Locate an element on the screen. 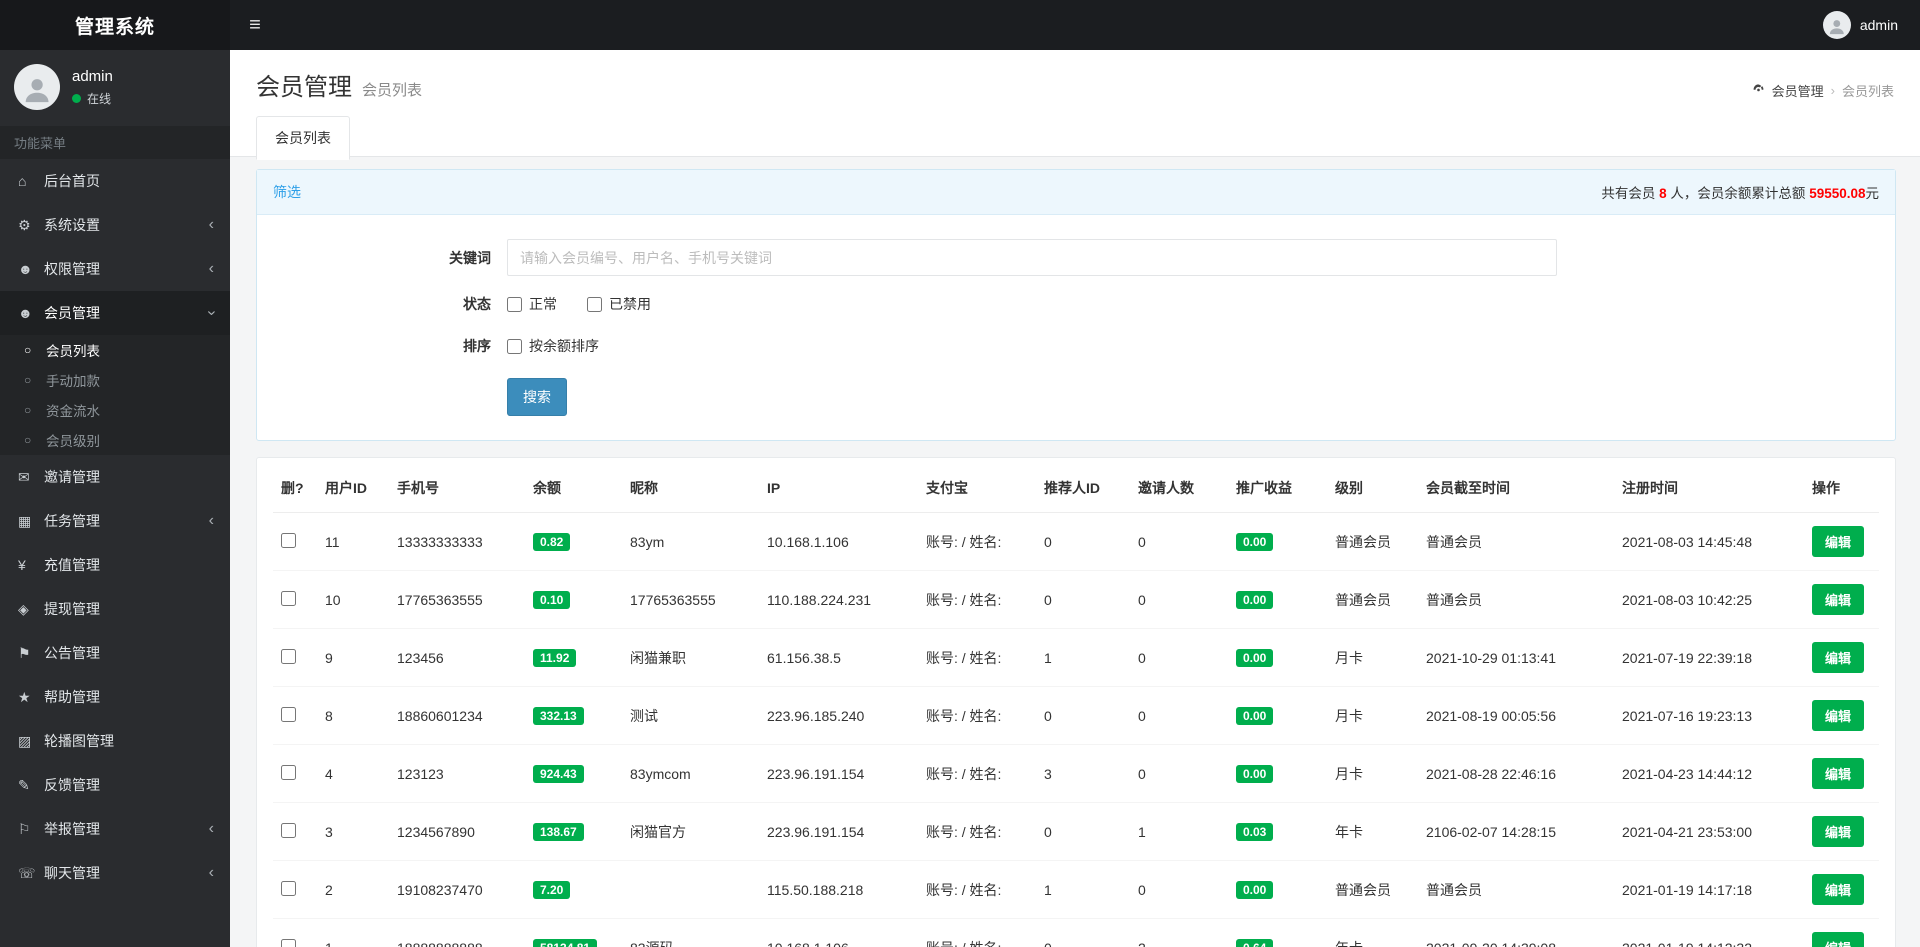 The image size is (1920, 947). balance-badge: 58134.81 is located at coordinates (565, 942).